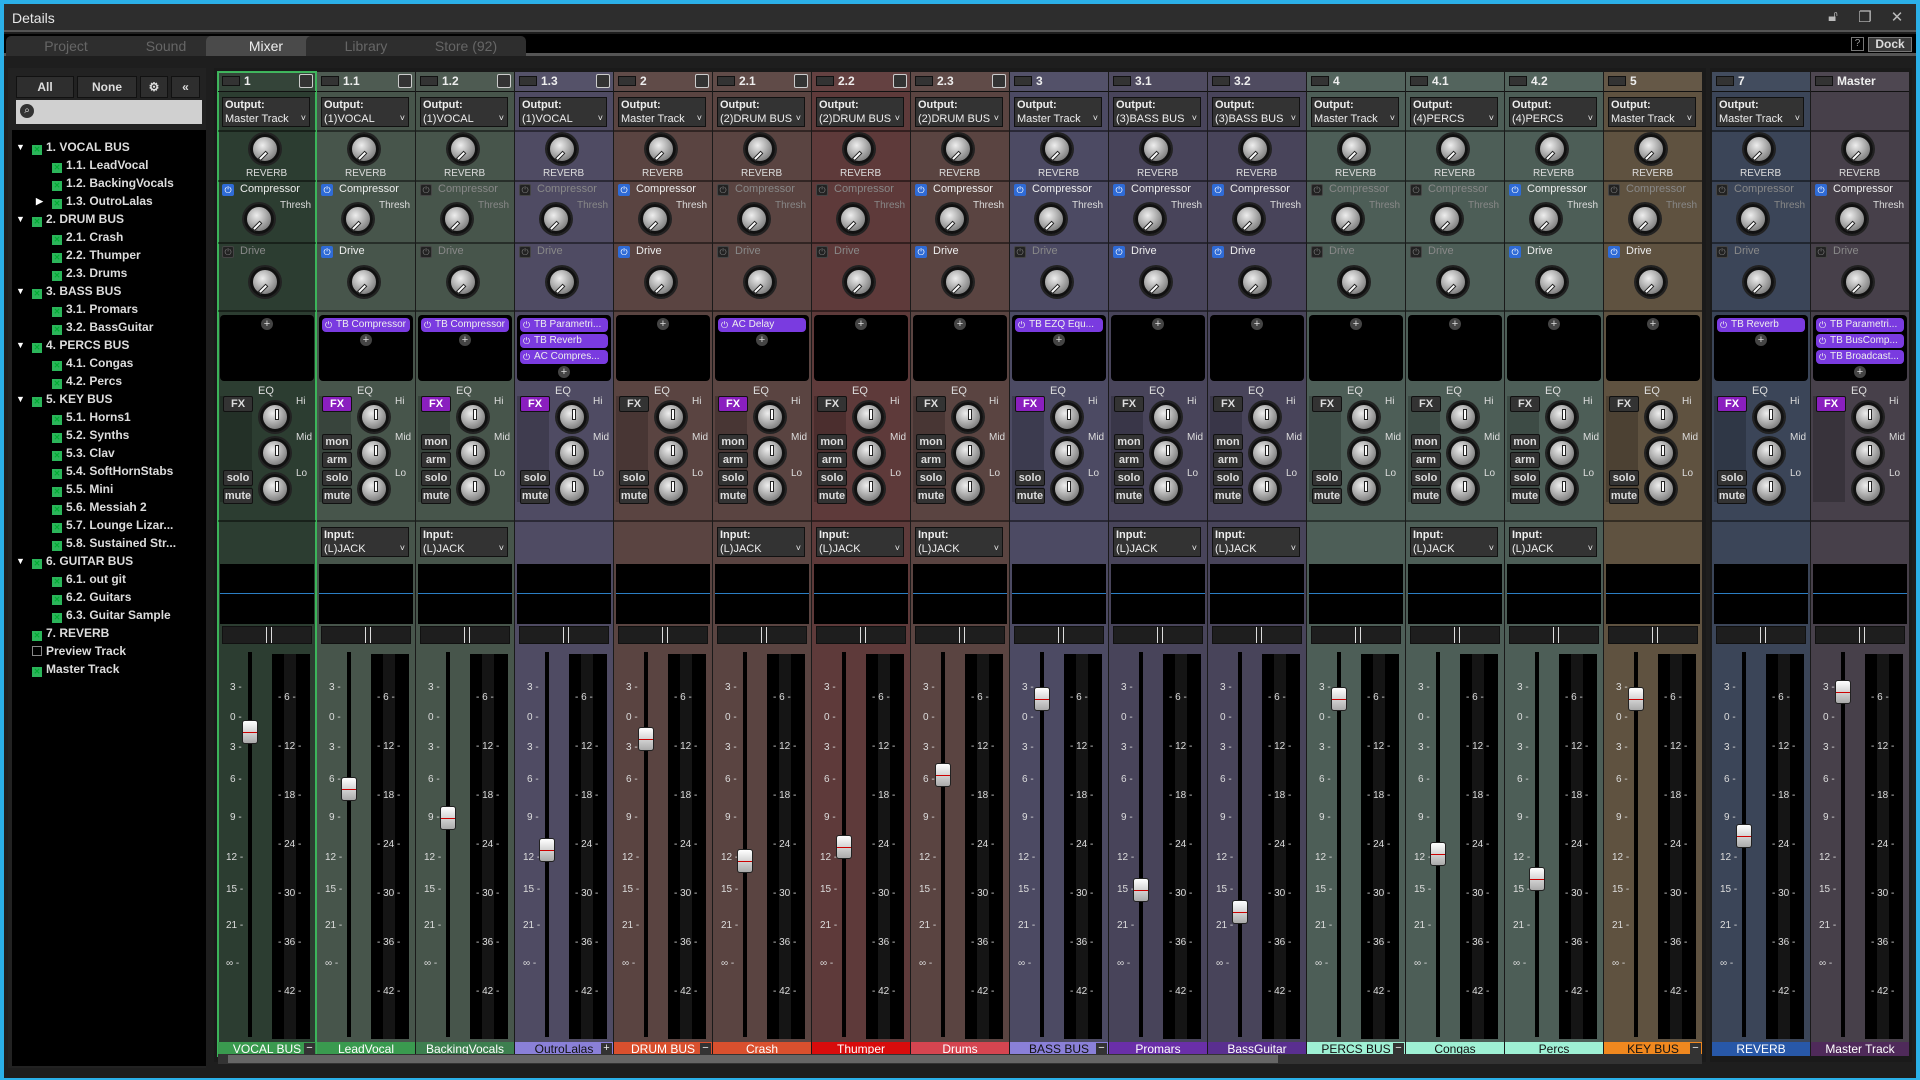 This screenshot has width=1920, height=1080. What do you see at coordinates (83, 453) in the screenshot?
I see `tree-item: ✕ 5.3. Clav` at bounding box center [83, 453].